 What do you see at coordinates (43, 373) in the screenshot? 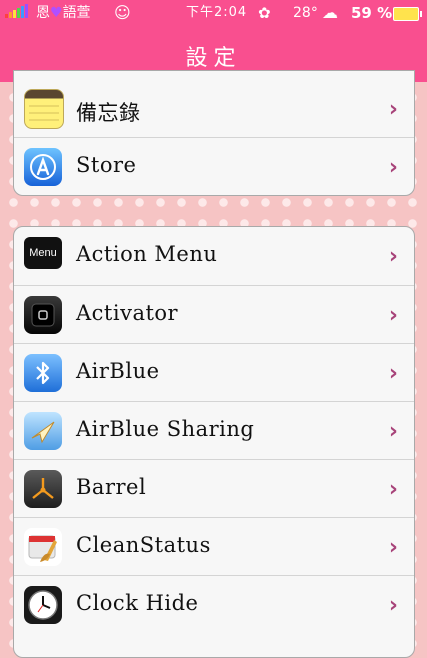
I see `bluetooth-icon` at bounding box center [43, 373].